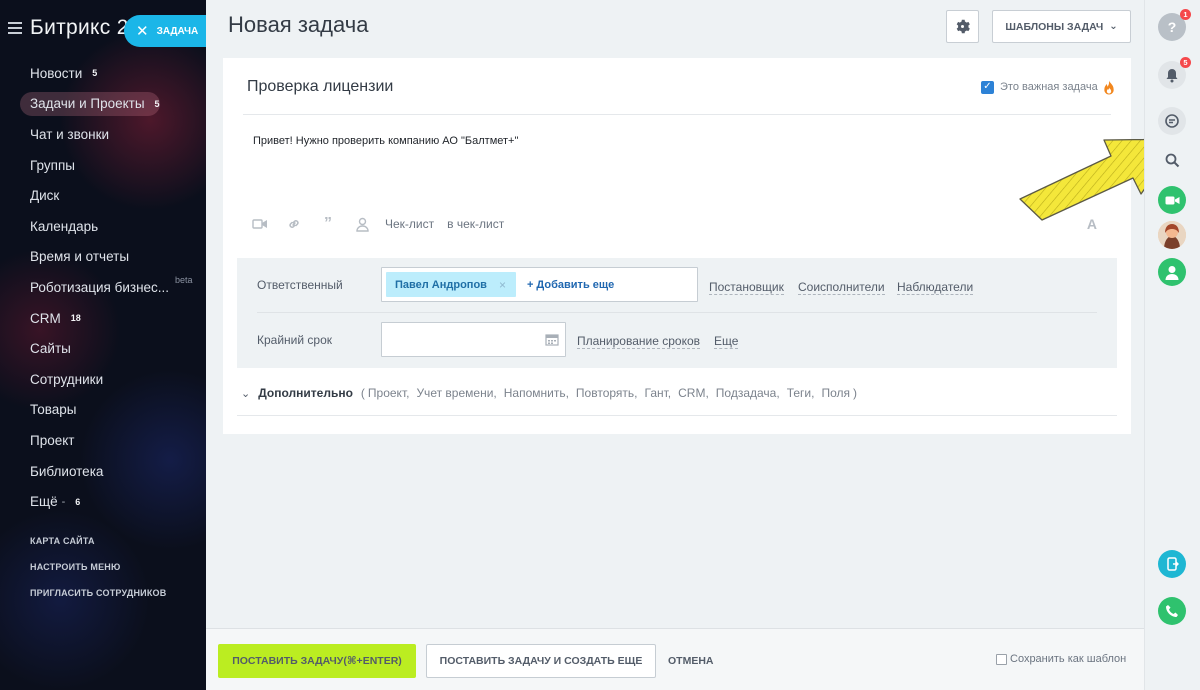 The image size is (1200, 690). I want to click on telephony-button, so click(1172, 611).